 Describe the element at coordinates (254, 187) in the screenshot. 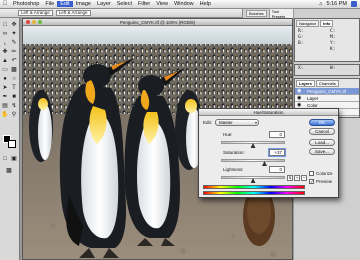

I see `spectrum-bar-input` at that location.